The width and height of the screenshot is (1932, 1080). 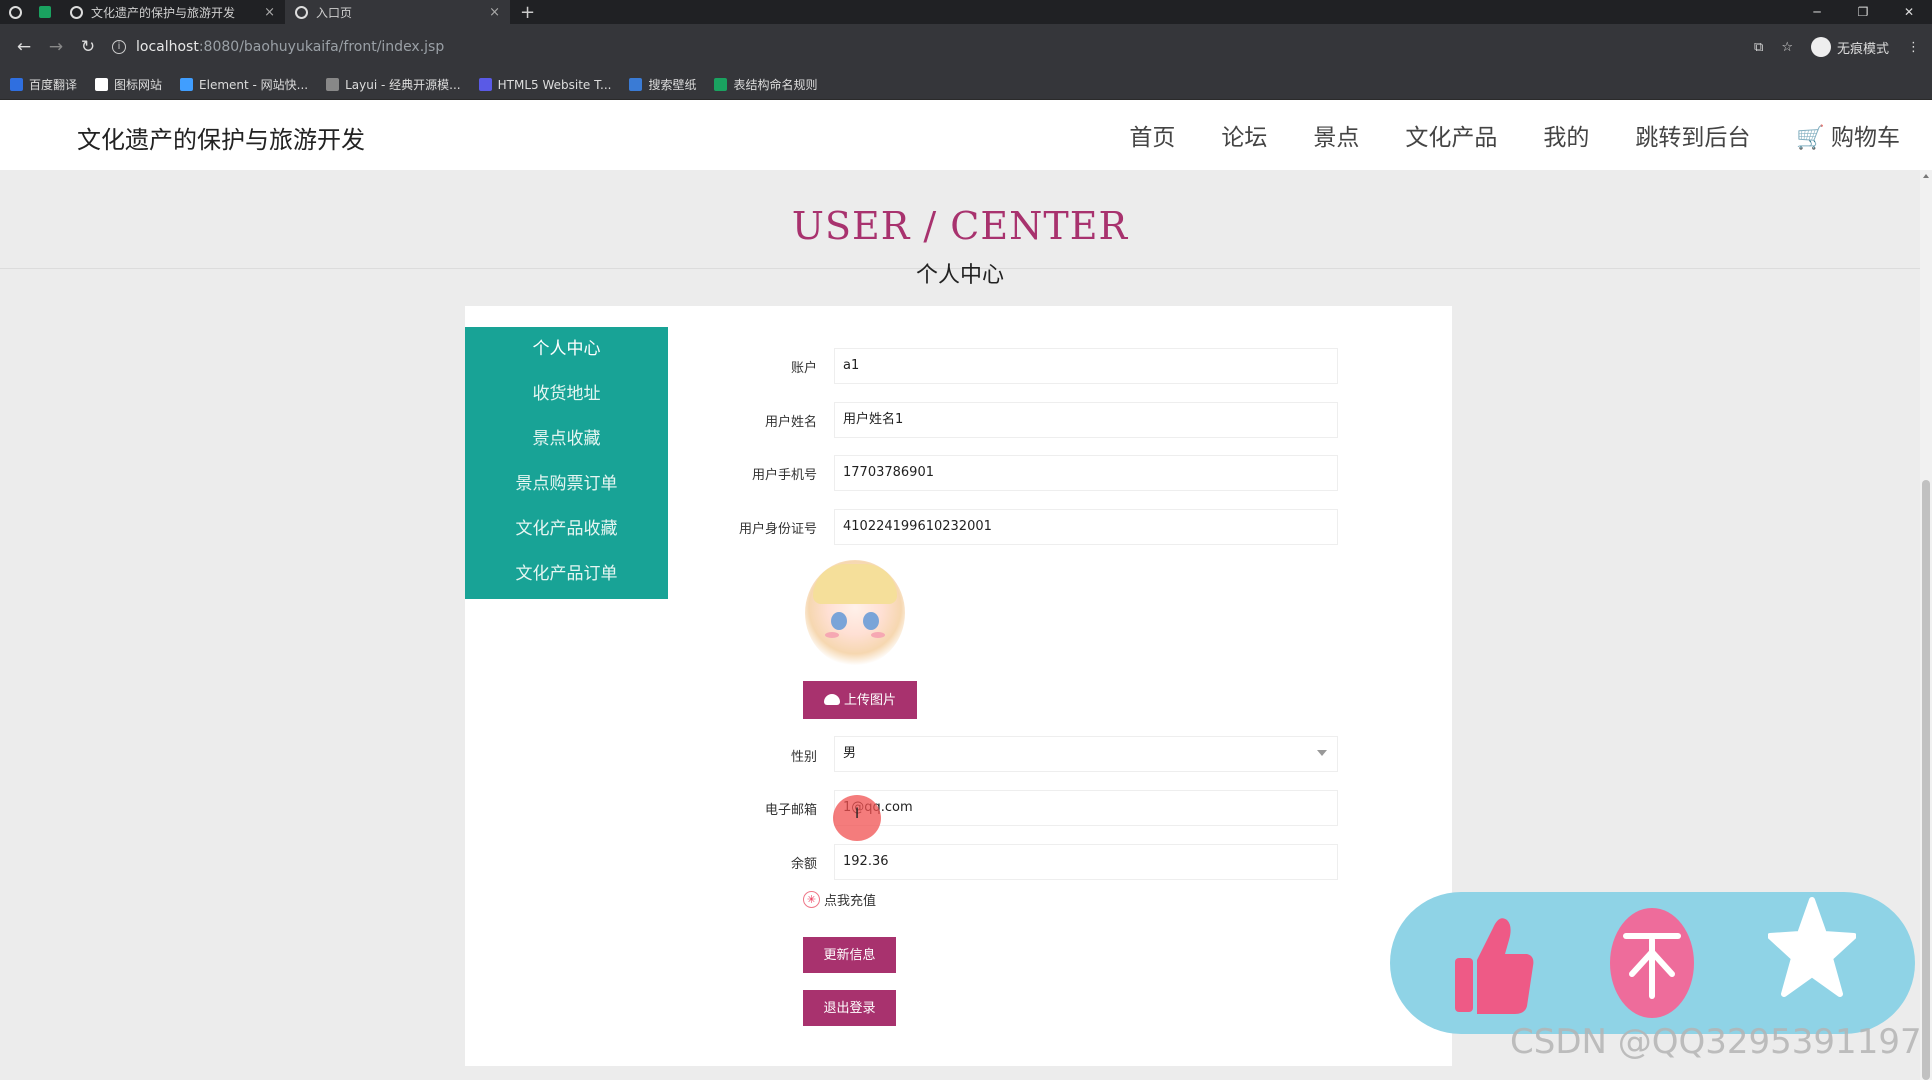 I want to click on sidebar-menu: 个人中心 收货地址 景点收藏 景点购票订单 文化产品收藏 文化产品订单, so click(x=566, y=463).